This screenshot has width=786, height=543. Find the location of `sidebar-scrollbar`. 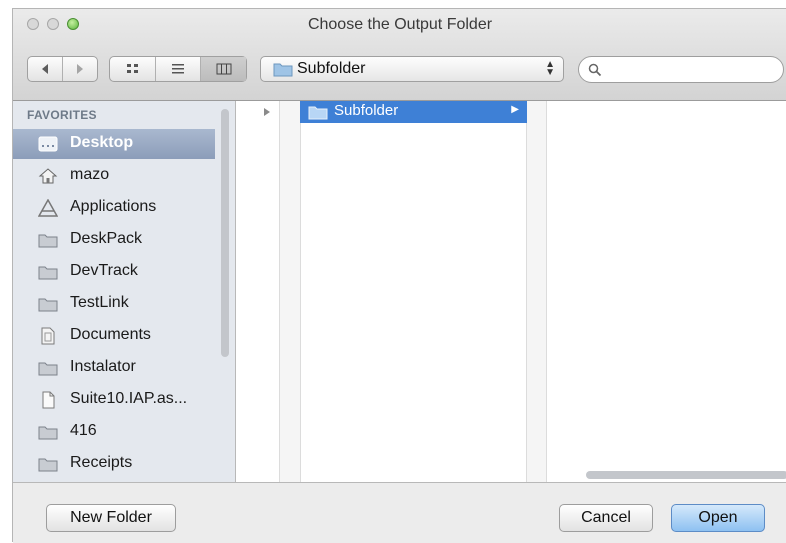

sidebar-scrollbar is located at coordinates (225, 233).